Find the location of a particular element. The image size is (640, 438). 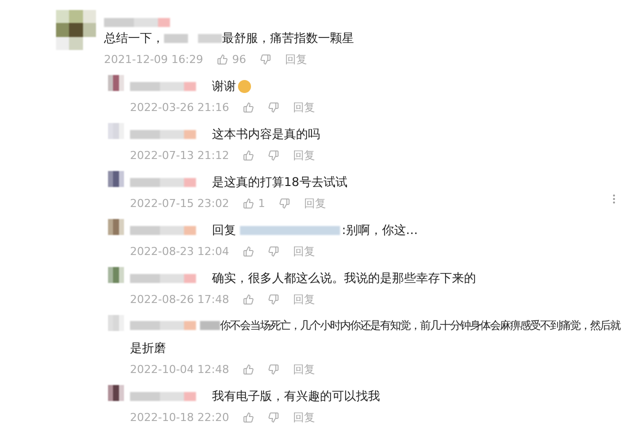

reply-text: 谢谢 is located at coordinates (224, 86).